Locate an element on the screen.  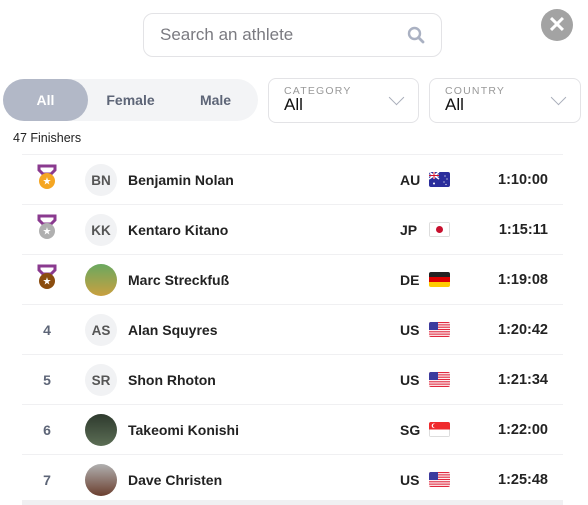
result-row: 4 AS Alan Squyres US 1:20:42 is located at coordinates (292, 330).